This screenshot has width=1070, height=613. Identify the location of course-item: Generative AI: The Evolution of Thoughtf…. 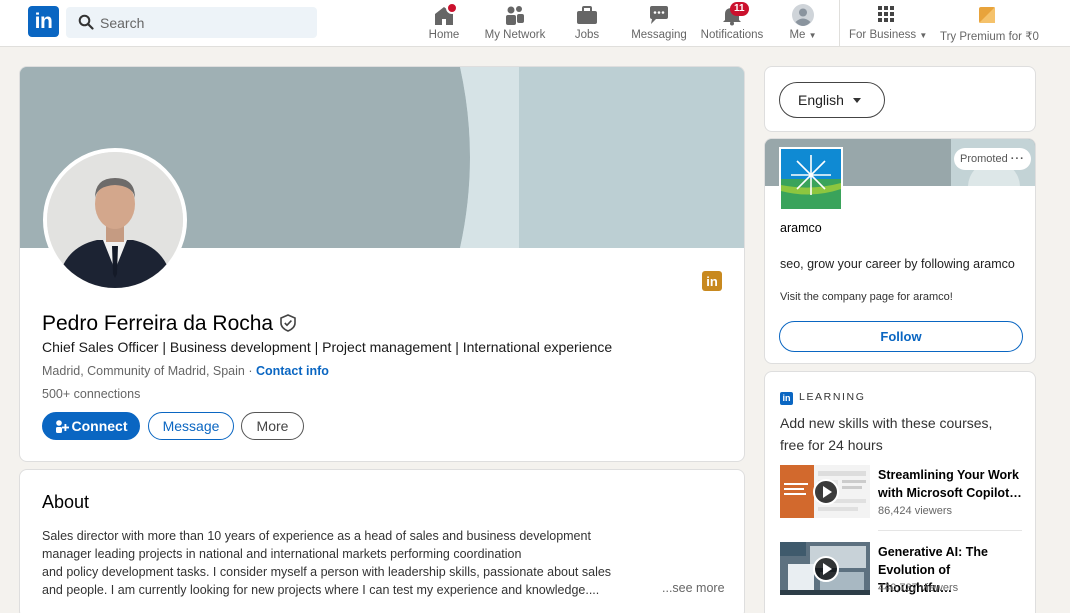
(902, 570).